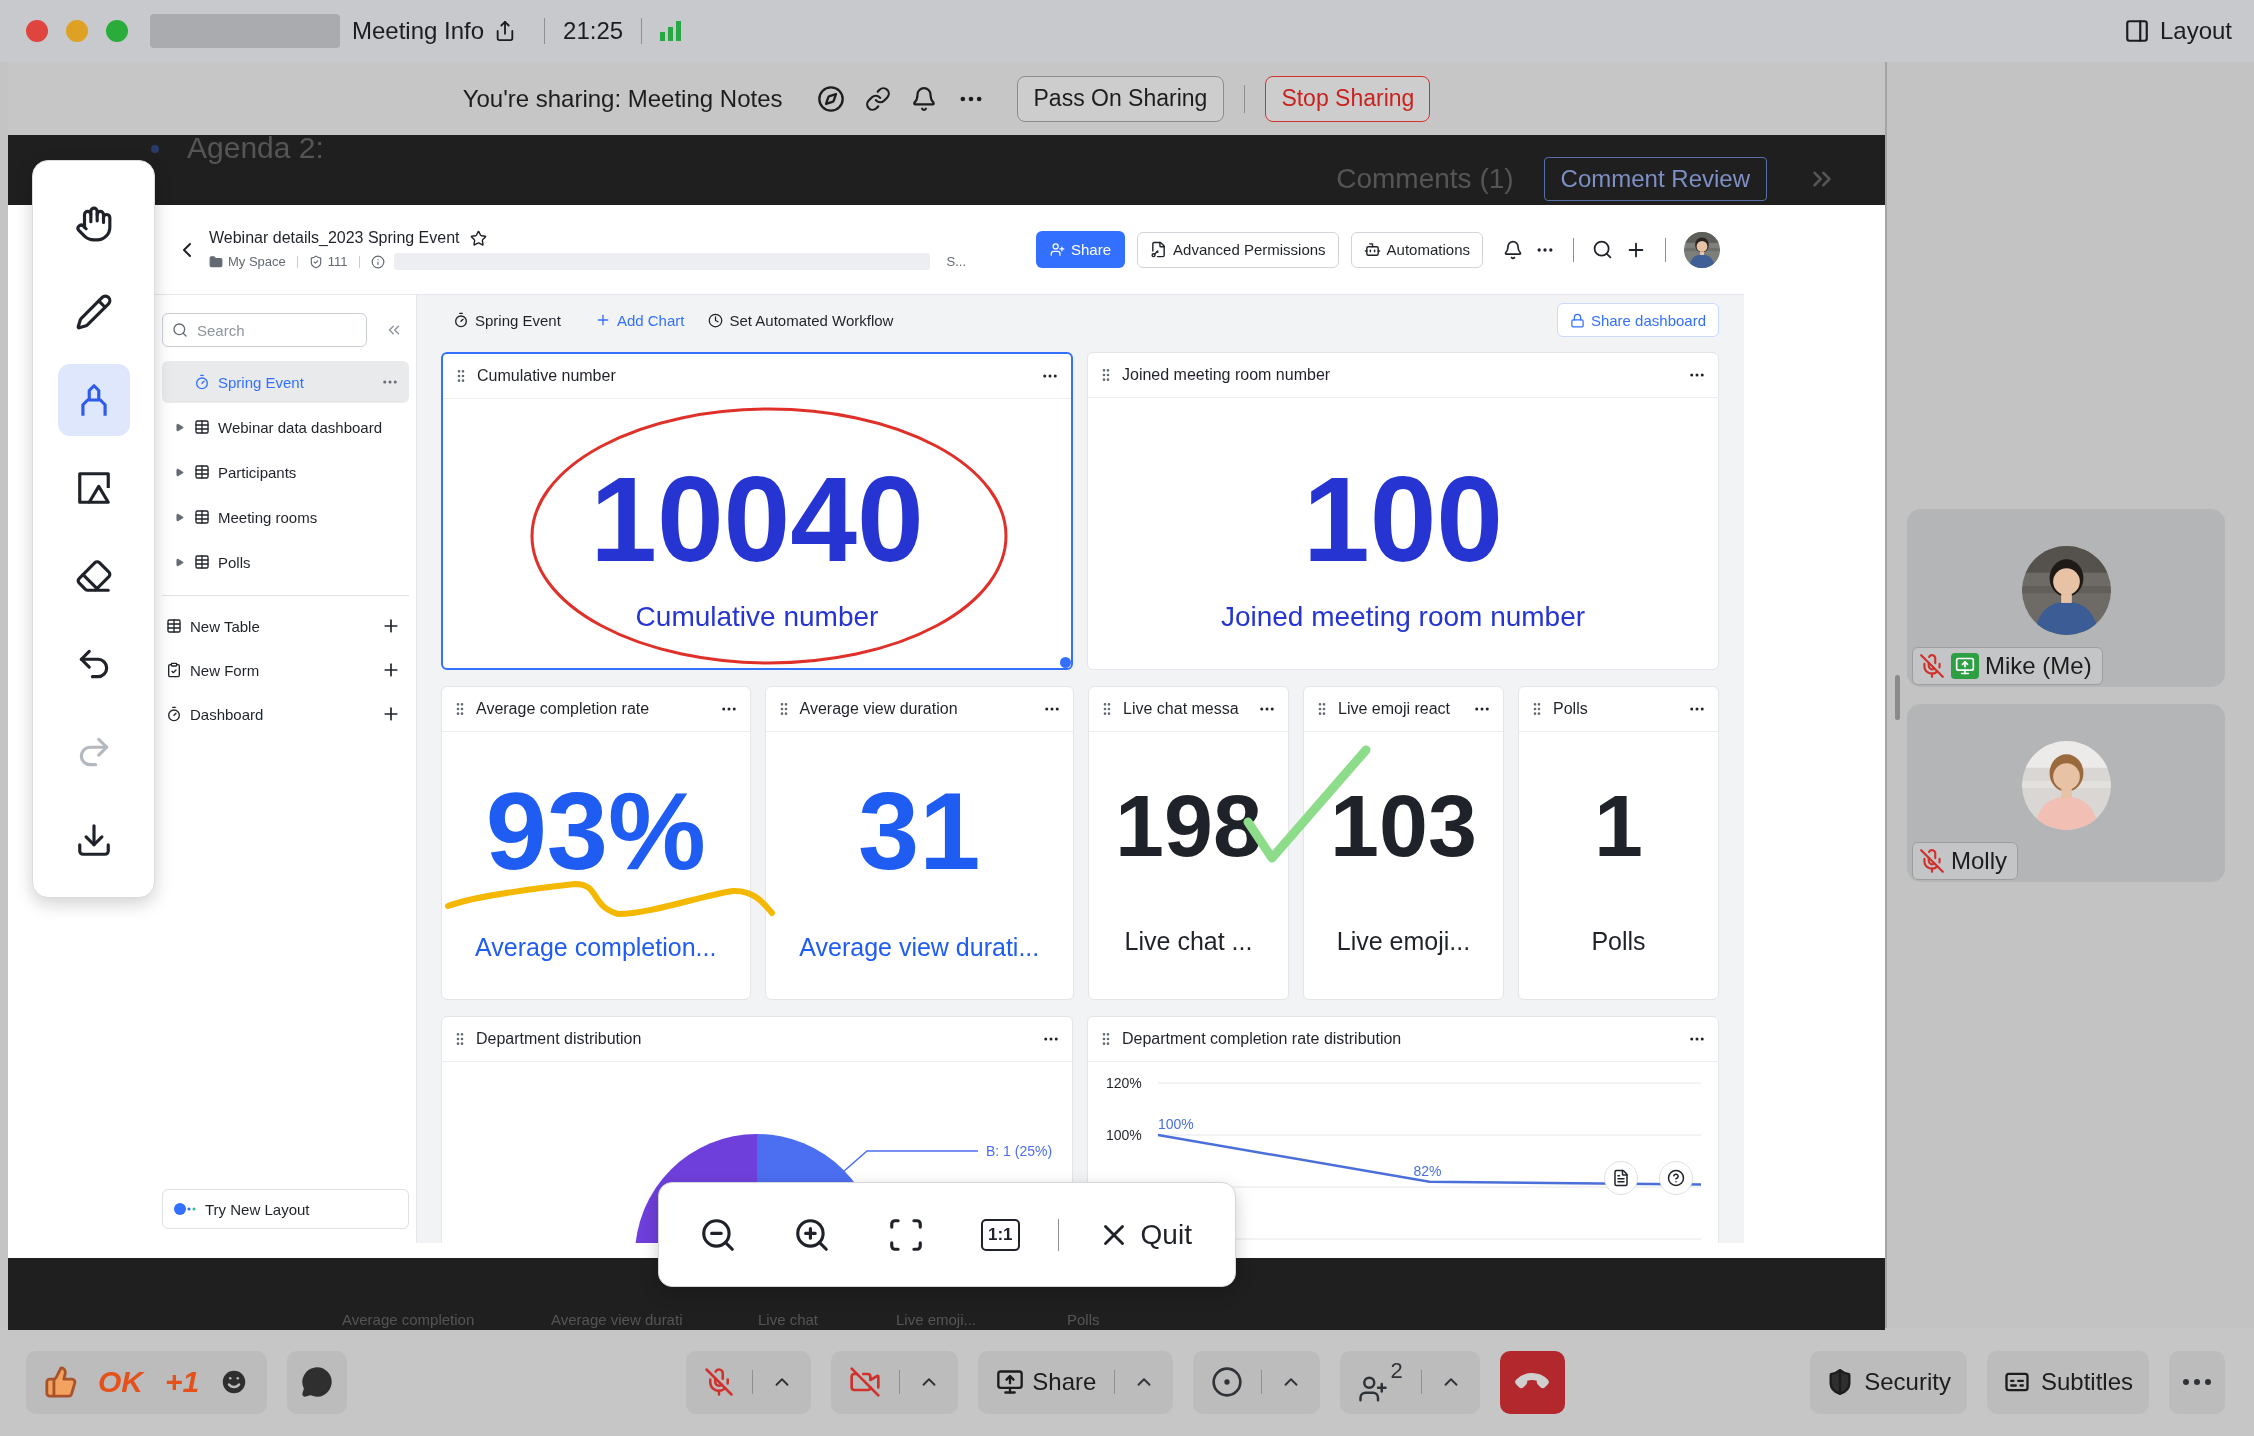 Image resolution: width=2254 pixels, height=1436 pixels. I want to click on stop-sharing-button: Stop Sharing, so click(1348, 98).